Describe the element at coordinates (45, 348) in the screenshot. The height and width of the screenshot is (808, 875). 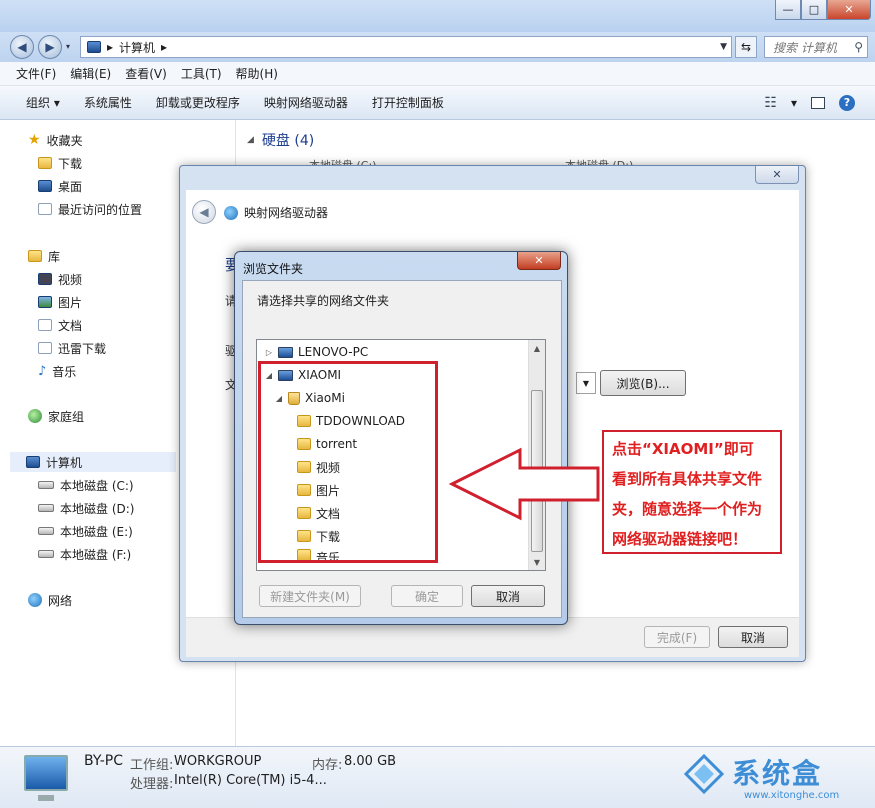
I see `download-library-icon` at that location.